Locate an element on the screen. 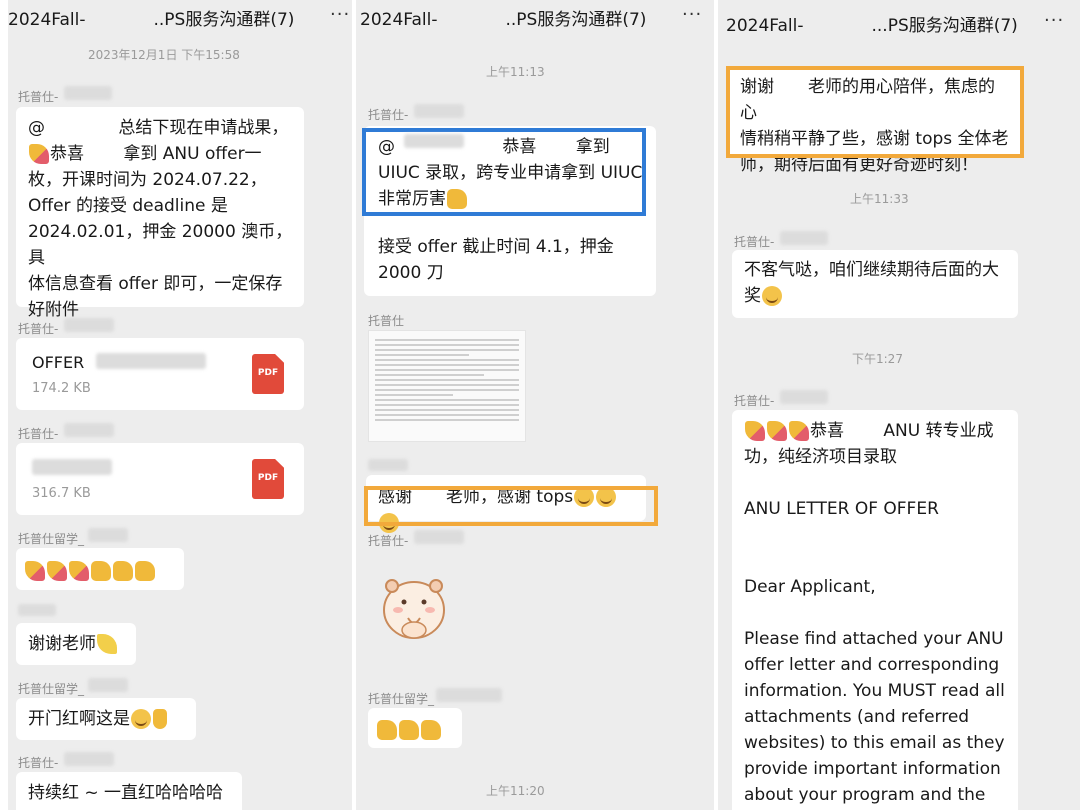  message-line: attachments (and referred is located at coordinates (857, 717).